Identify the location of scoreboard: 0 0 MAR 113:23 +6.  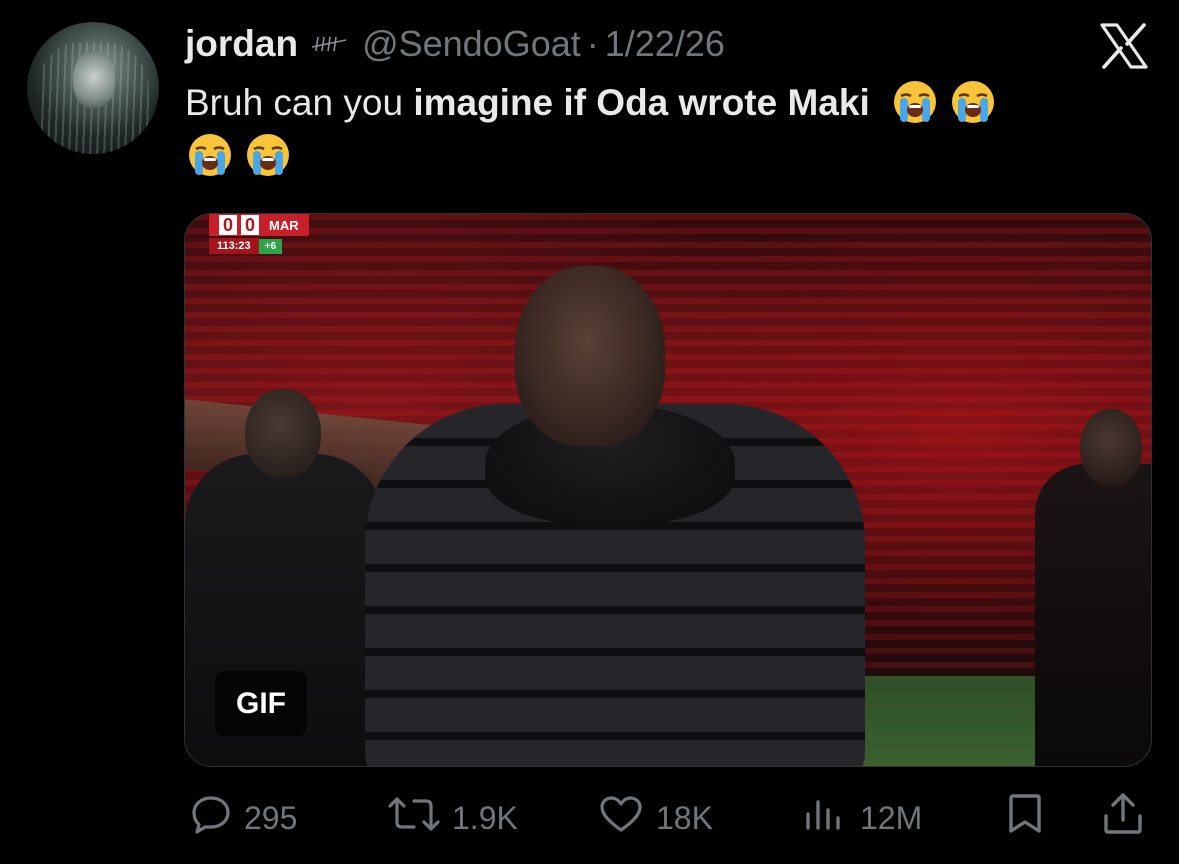
(259, 236).